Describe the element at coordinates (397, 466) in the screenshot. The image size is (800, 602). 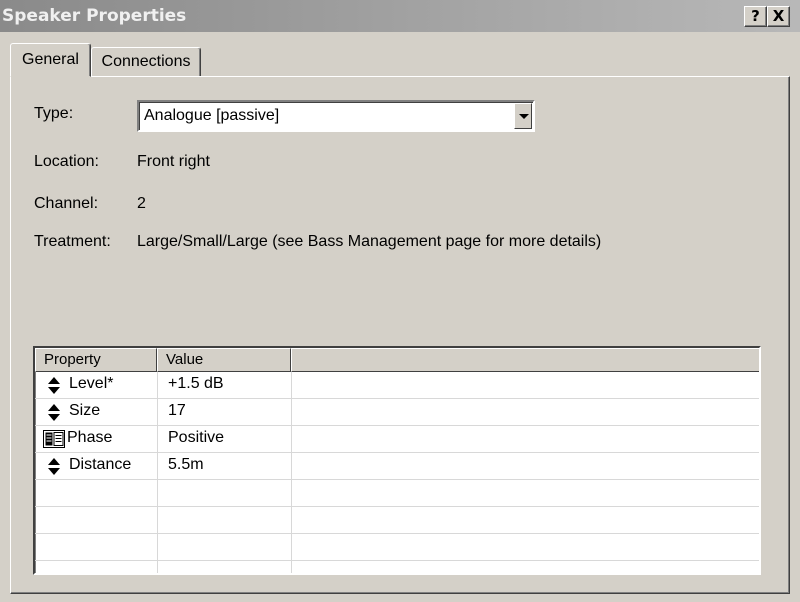
I see `table-row: Distance 5.5m` at that location.